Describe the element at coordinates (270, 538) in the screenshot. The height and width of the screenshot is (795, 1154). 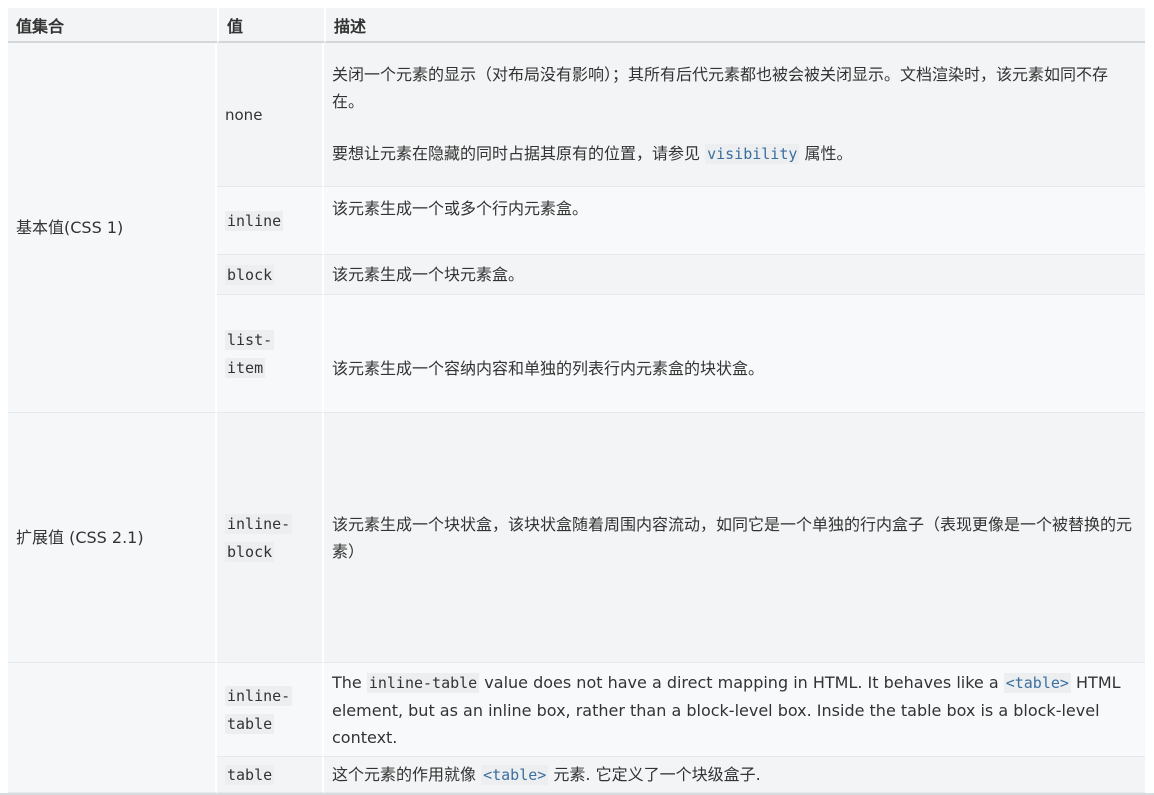
I see `value-cell: inline- block` at that location.